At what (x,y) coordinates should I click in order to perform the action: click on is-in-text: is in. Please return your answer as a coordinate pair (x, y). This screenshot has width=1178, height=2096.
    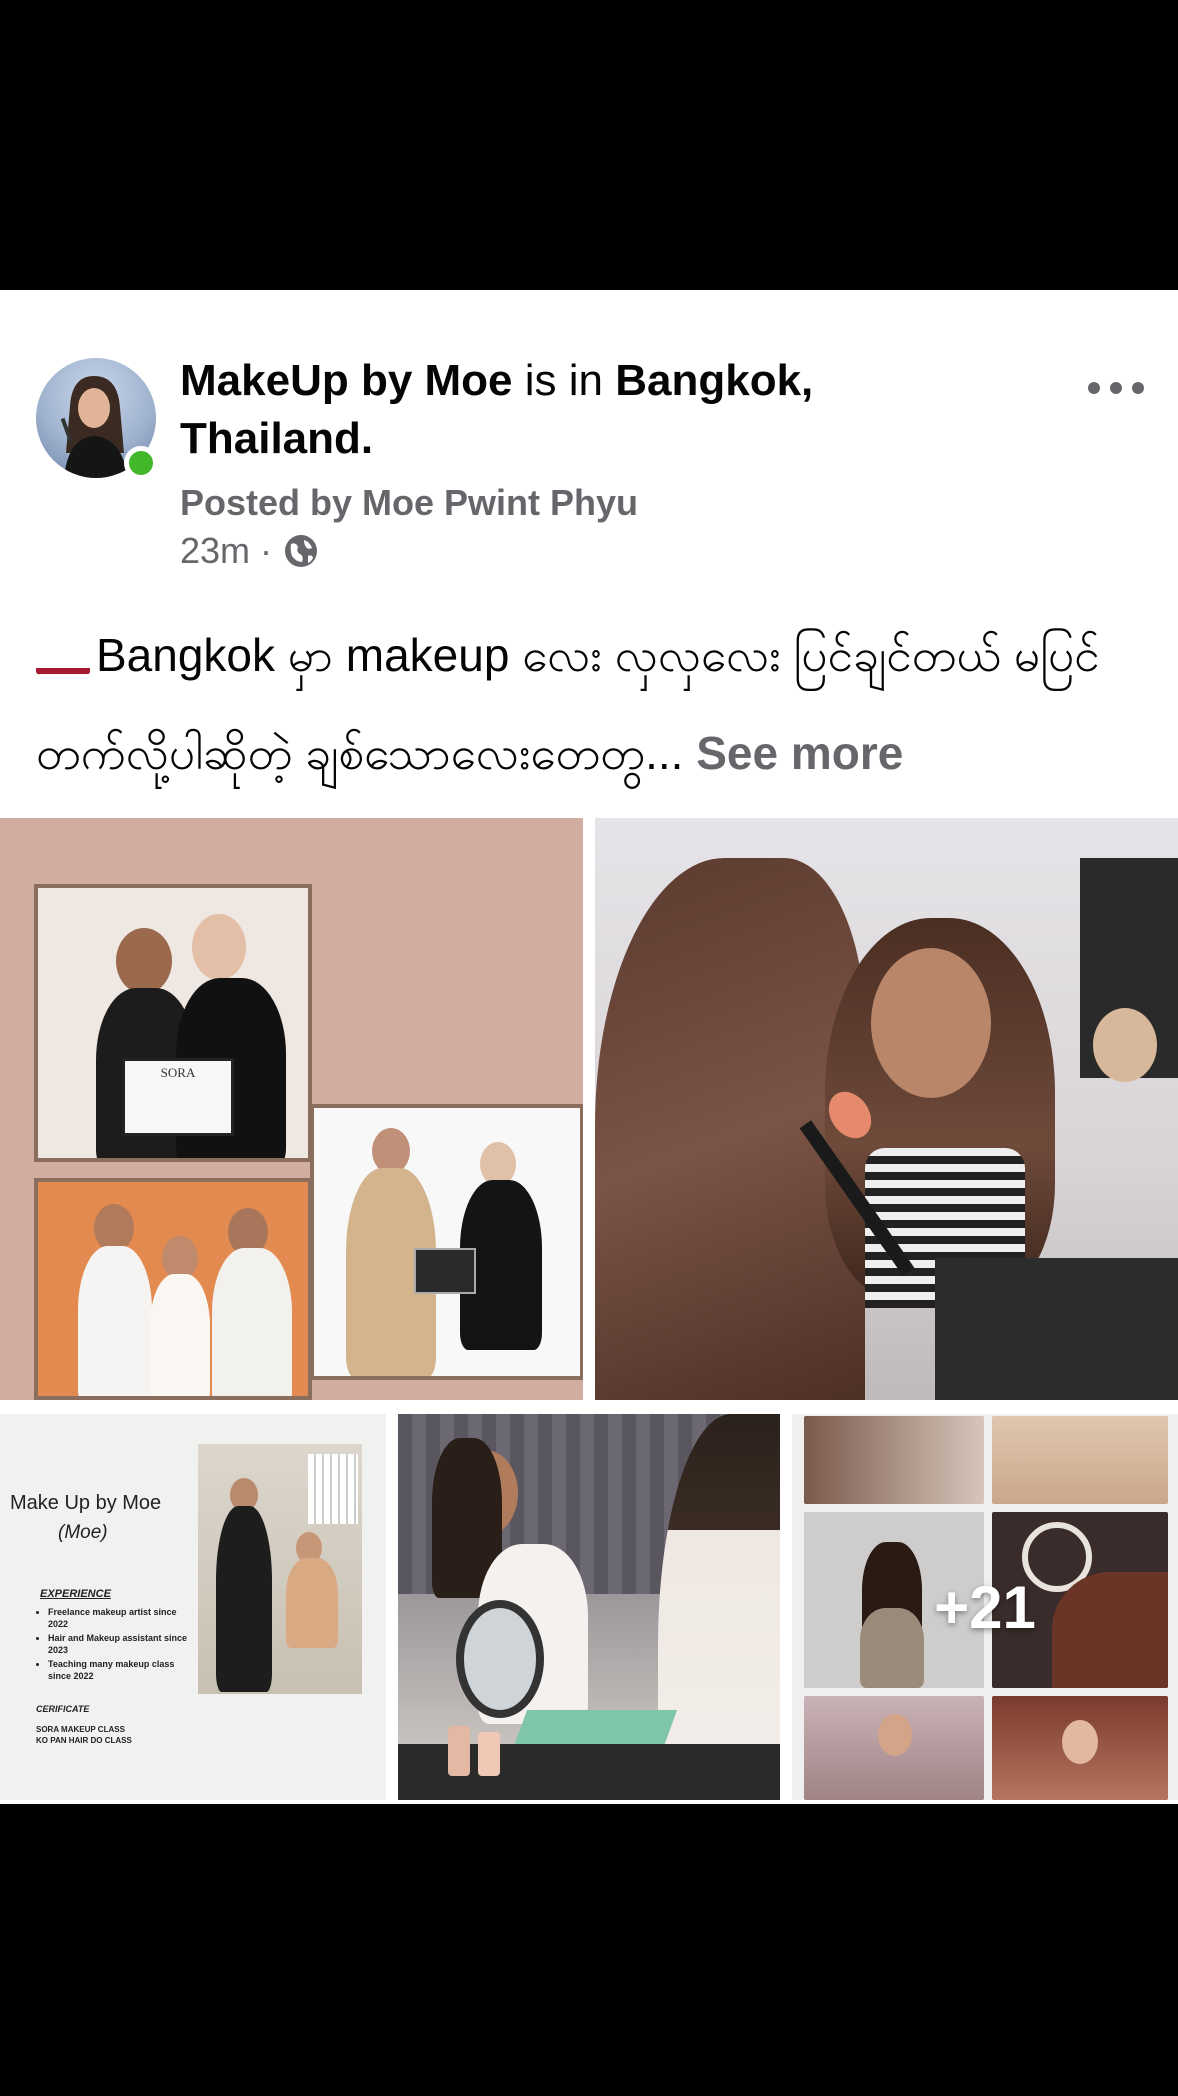
    Looking at the image, I should click on (563, 380).